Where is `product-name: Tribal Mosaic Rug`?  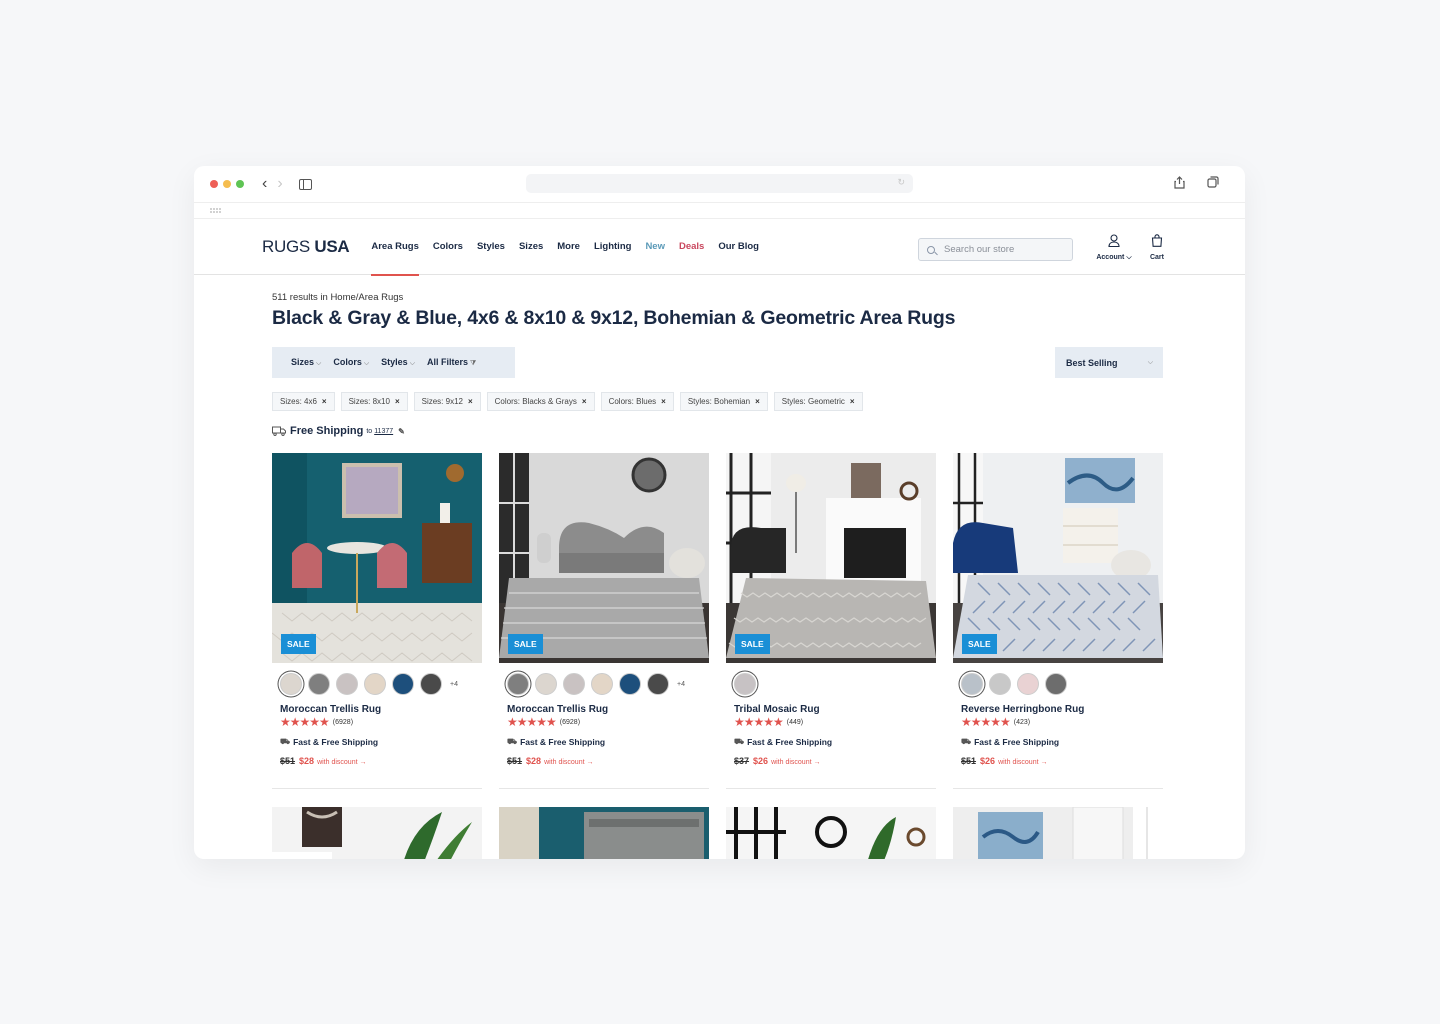 product-name: Tribal Mosaic Rug is located at coordinates (831, 709).